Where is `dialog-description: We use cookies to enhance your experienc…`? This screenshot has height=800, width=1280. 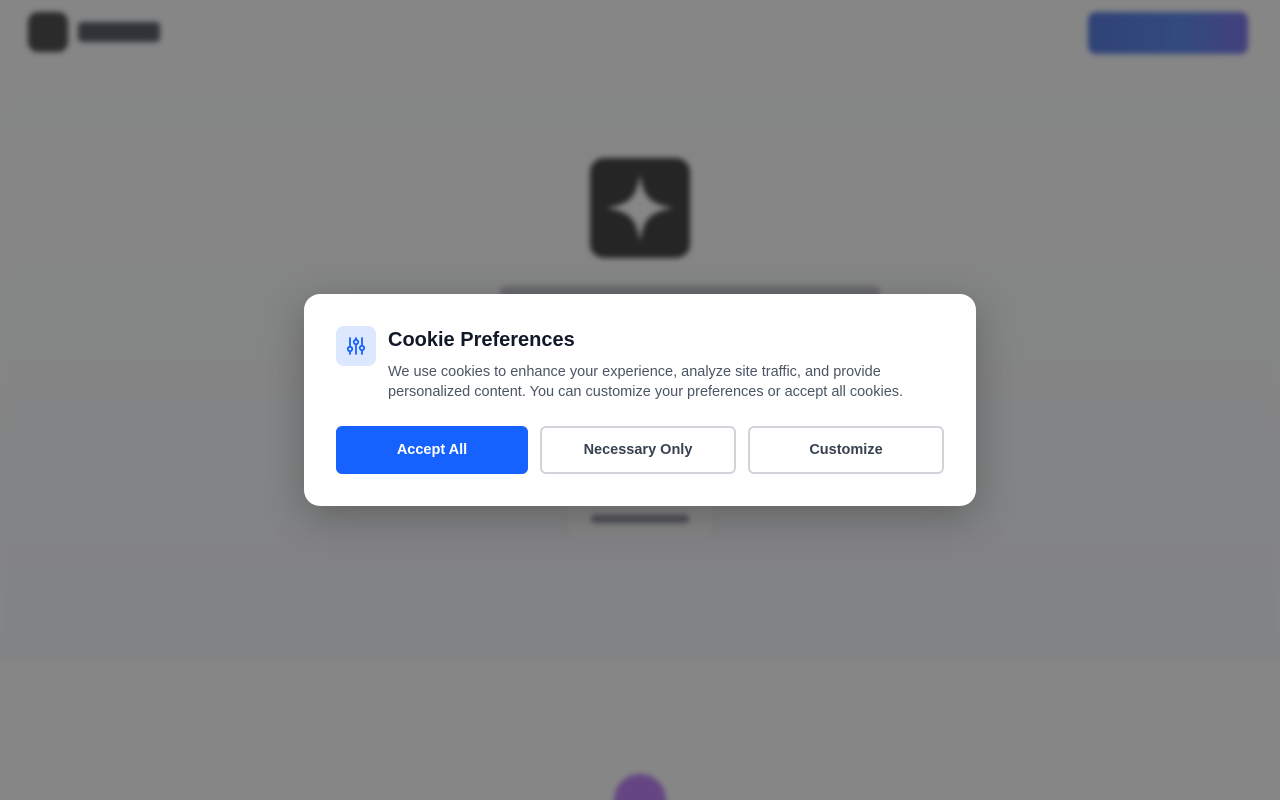
dialog-description: We use cookies to enhance your experienc… is located at coordinates (646, 382).